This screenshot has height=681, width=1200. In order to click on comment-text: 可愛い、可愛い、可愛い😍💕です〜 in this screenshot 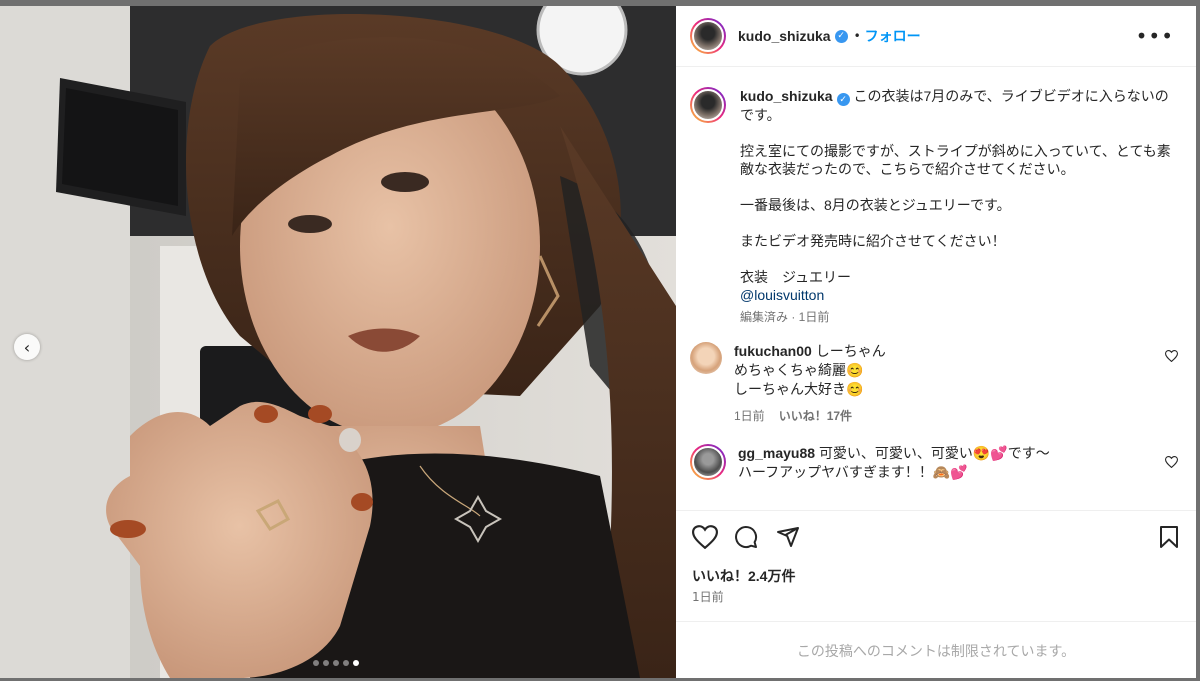, I will do `click(934, 453)`.